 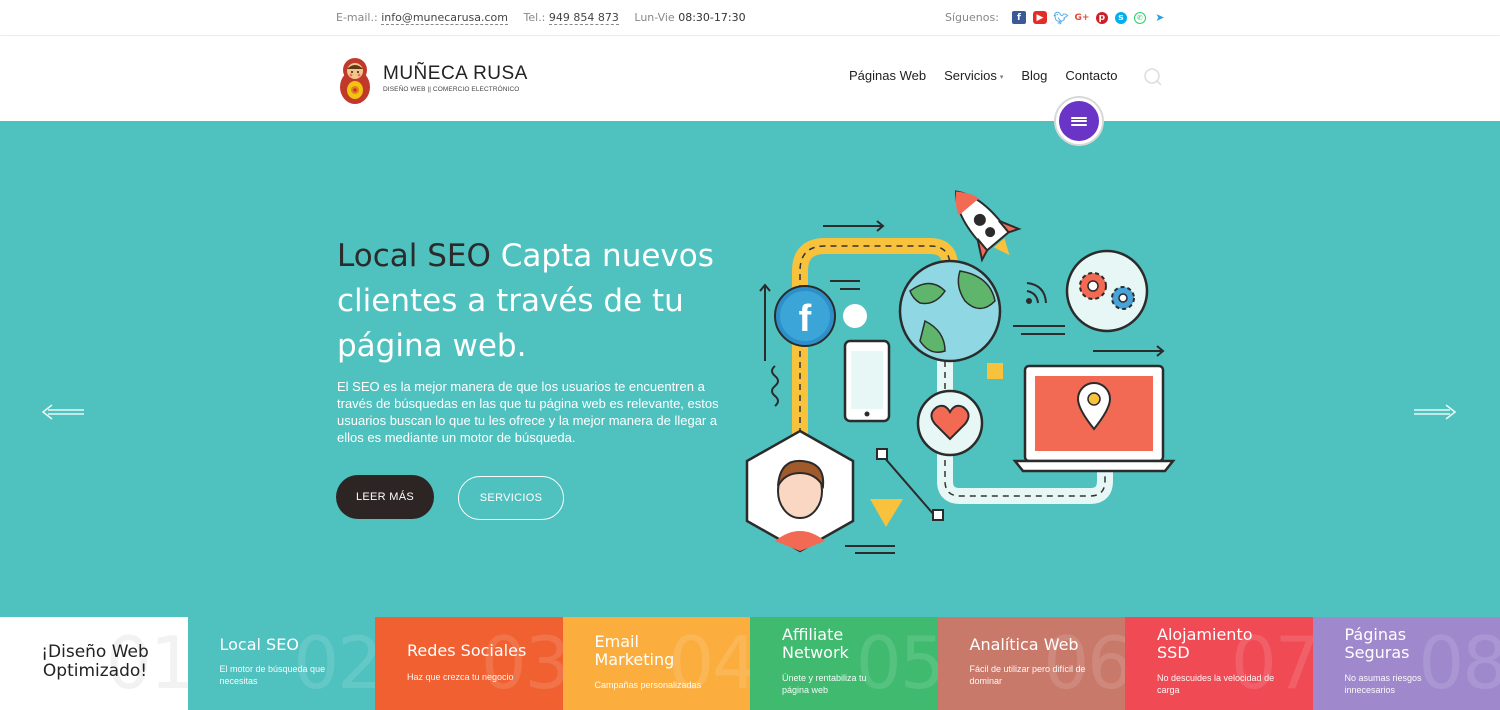 I want to click on tile-title: Local SEO, so click(x=259, y=644).